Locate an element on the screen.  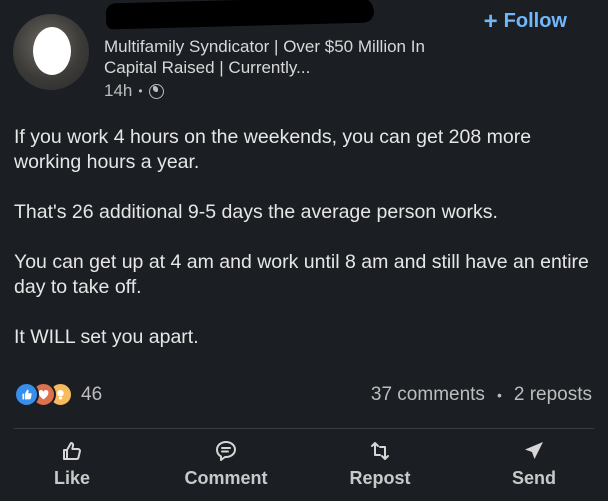
send-label: Send is located at coordinates (533, 478).